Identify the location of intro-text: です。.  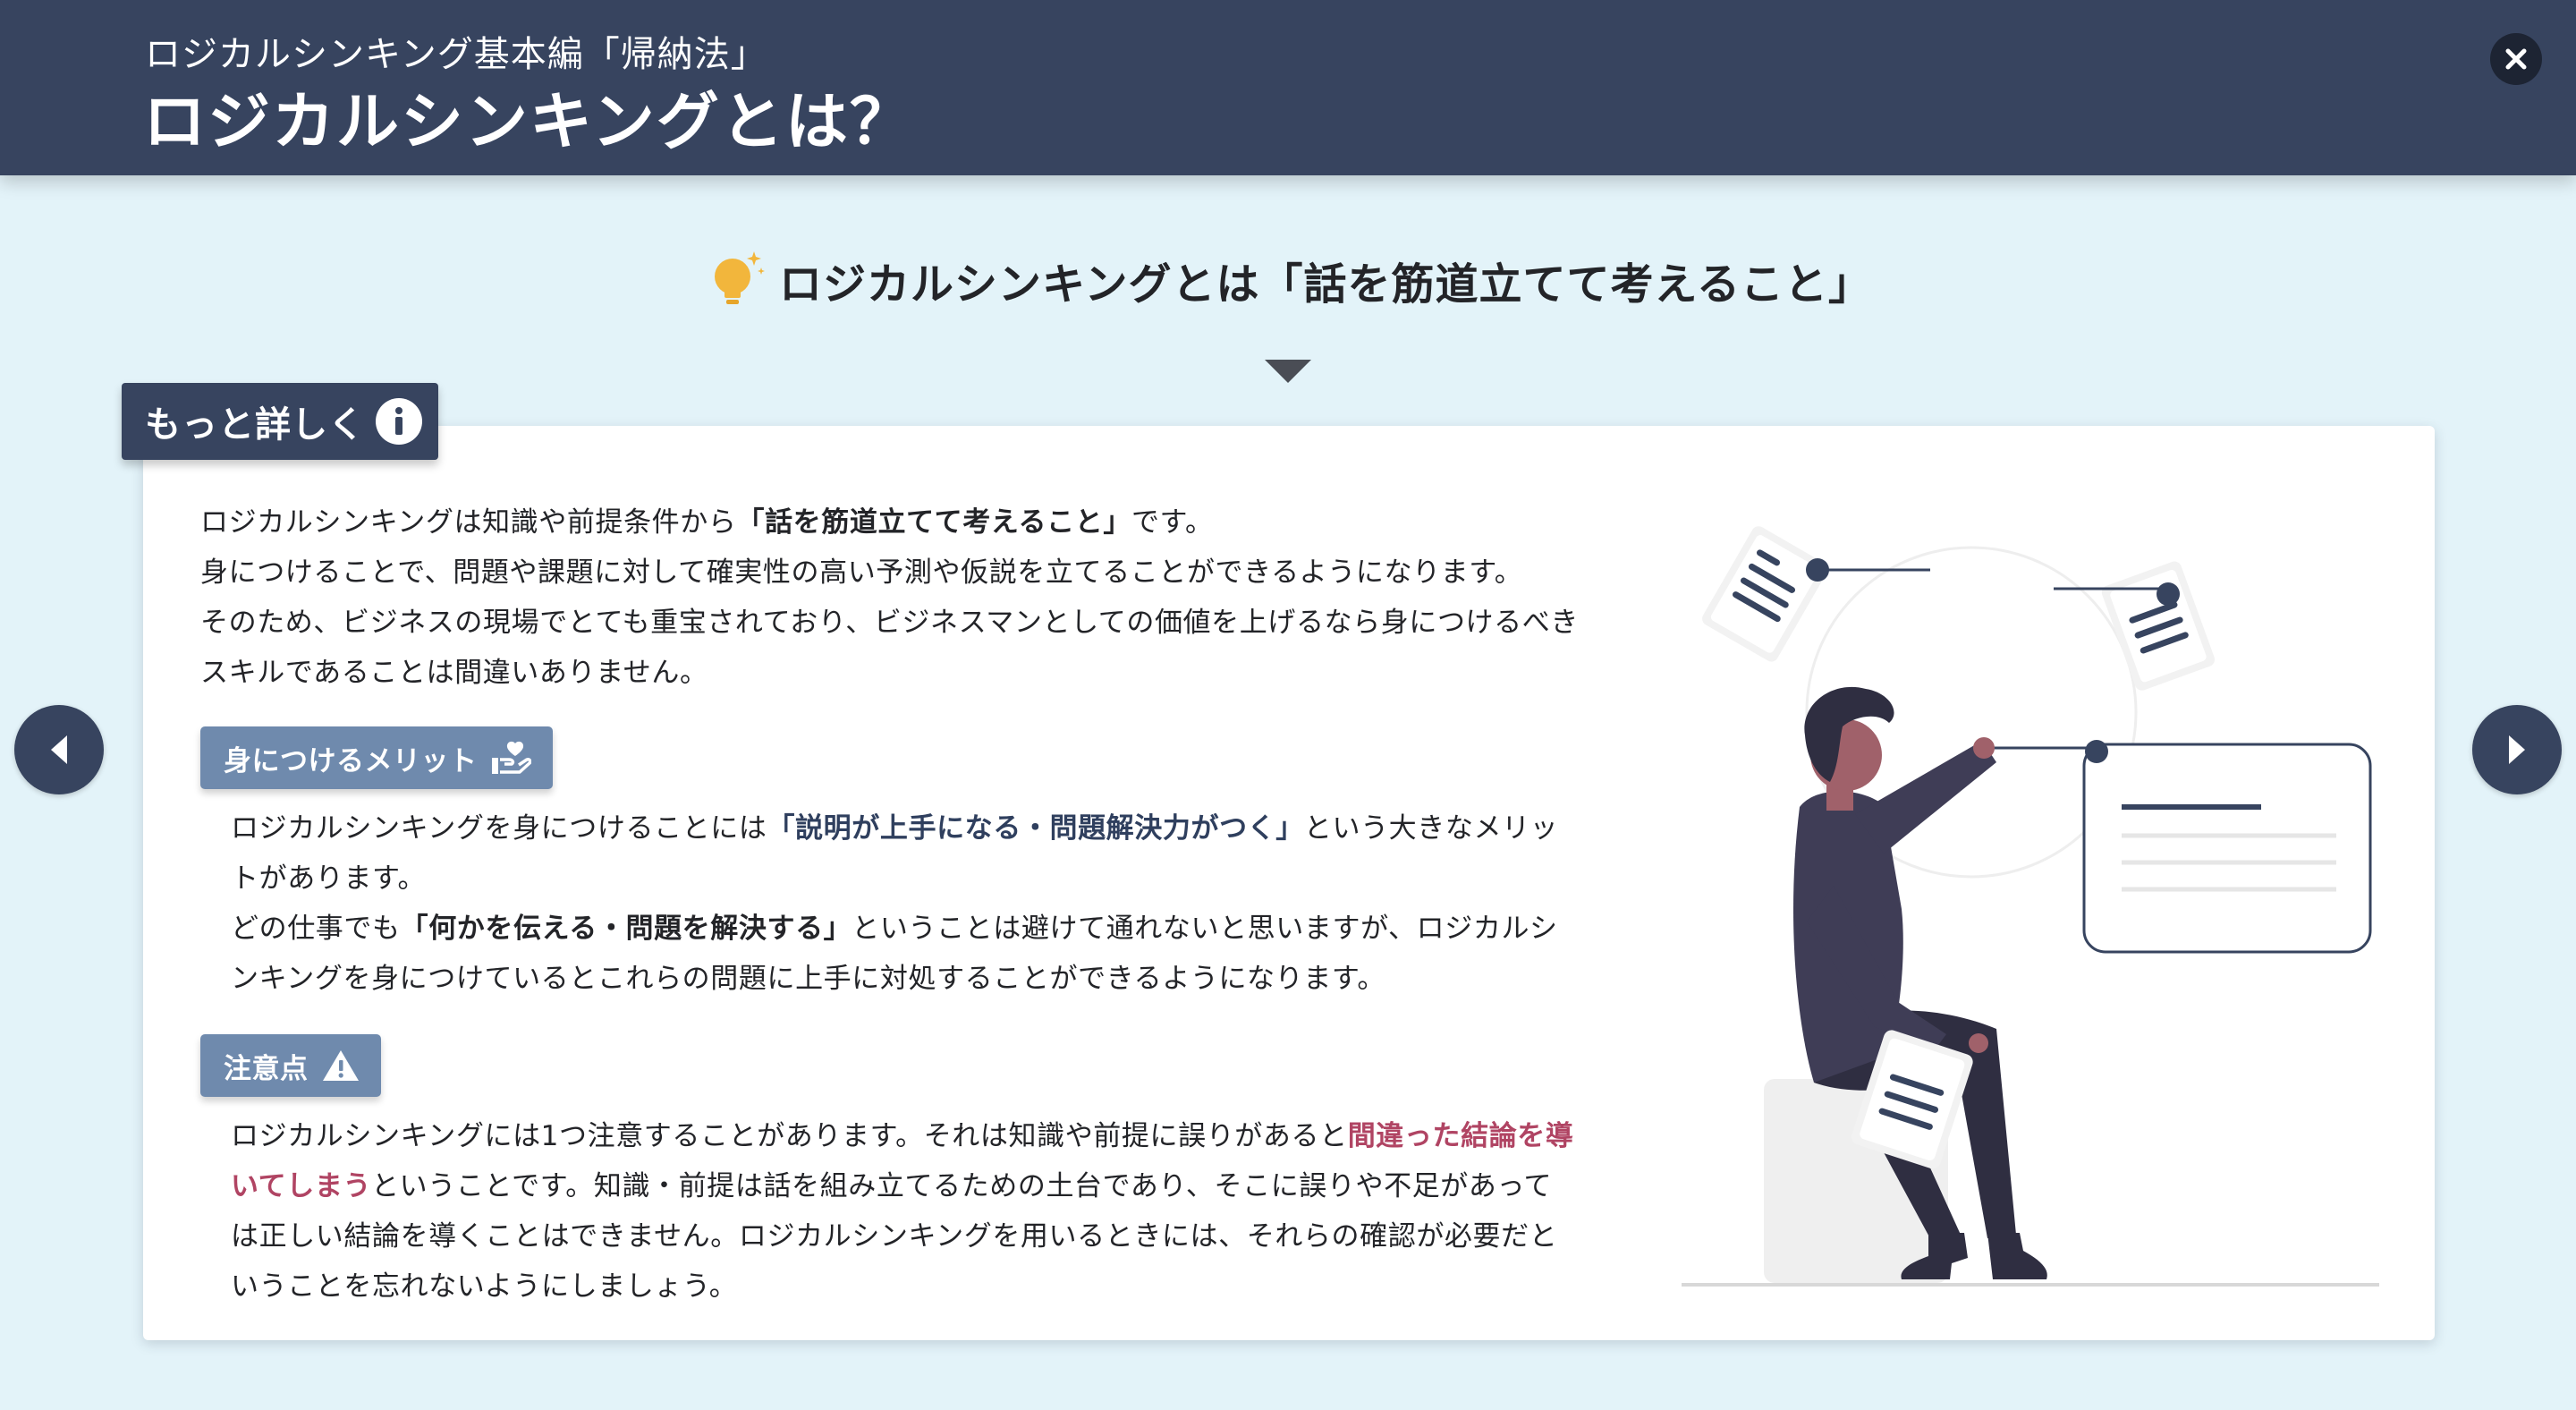
(1172, 522).